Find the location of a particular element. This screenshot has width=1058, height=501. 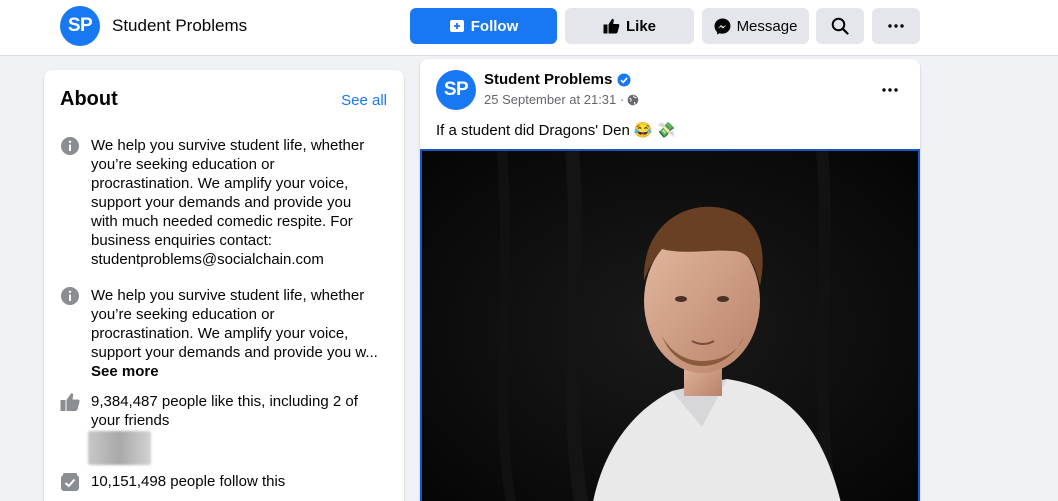

like-label: Like is located at coordinates (640, 26).